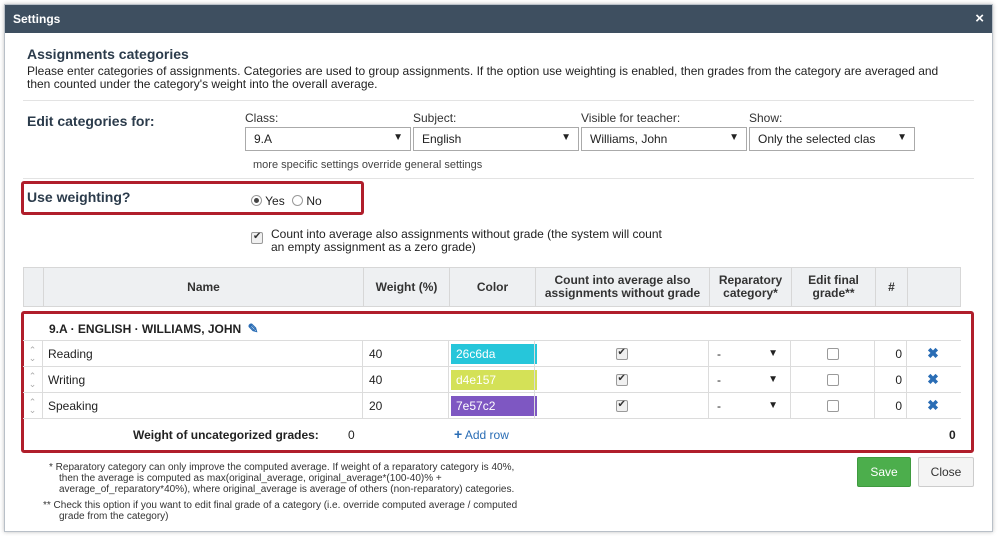 The width and height of the screenshot is (999, 536). Describe the element at coordinates (202, 353) in the screenshot. I see `category-name-input: Reading` at that location.